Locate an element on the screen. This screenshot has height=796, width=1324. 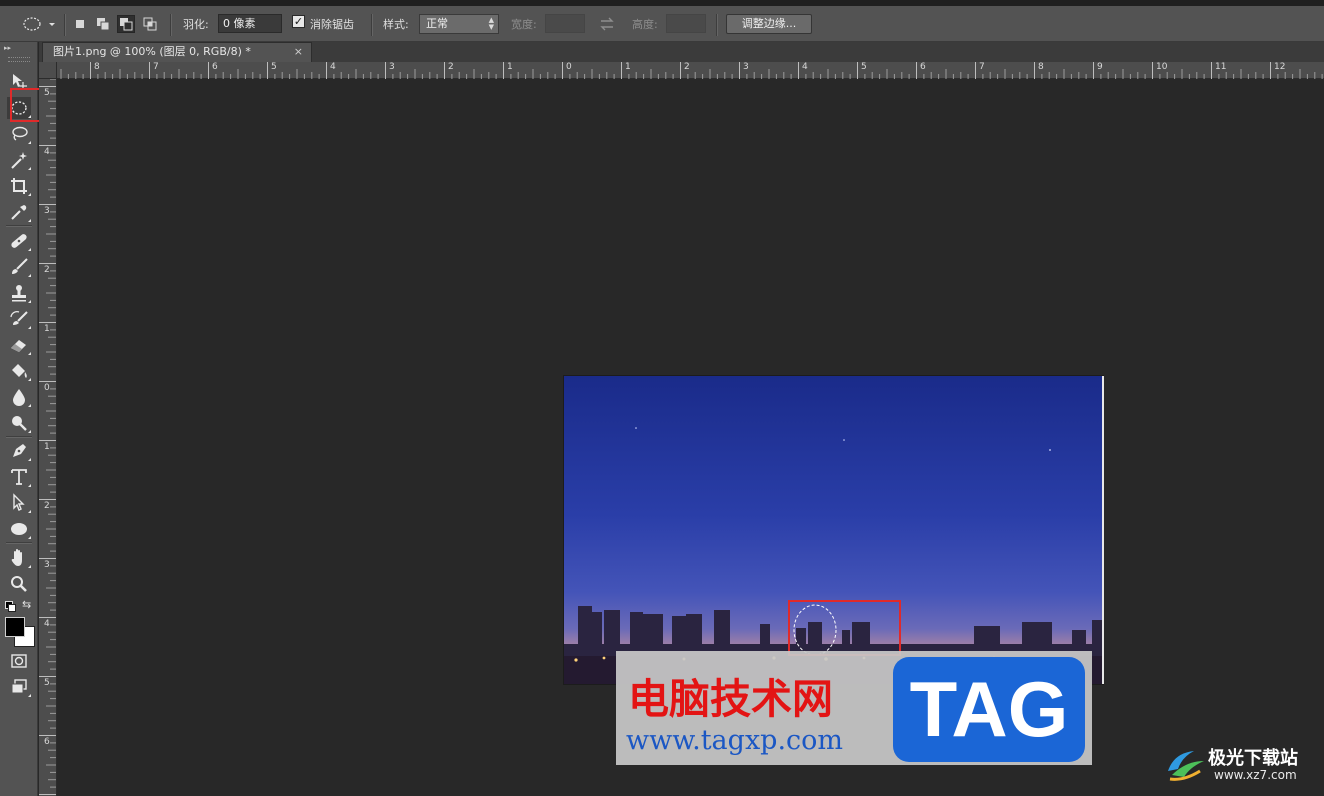
style-select: 正常 ▲ ▼ is located at coordinates (459, 24).